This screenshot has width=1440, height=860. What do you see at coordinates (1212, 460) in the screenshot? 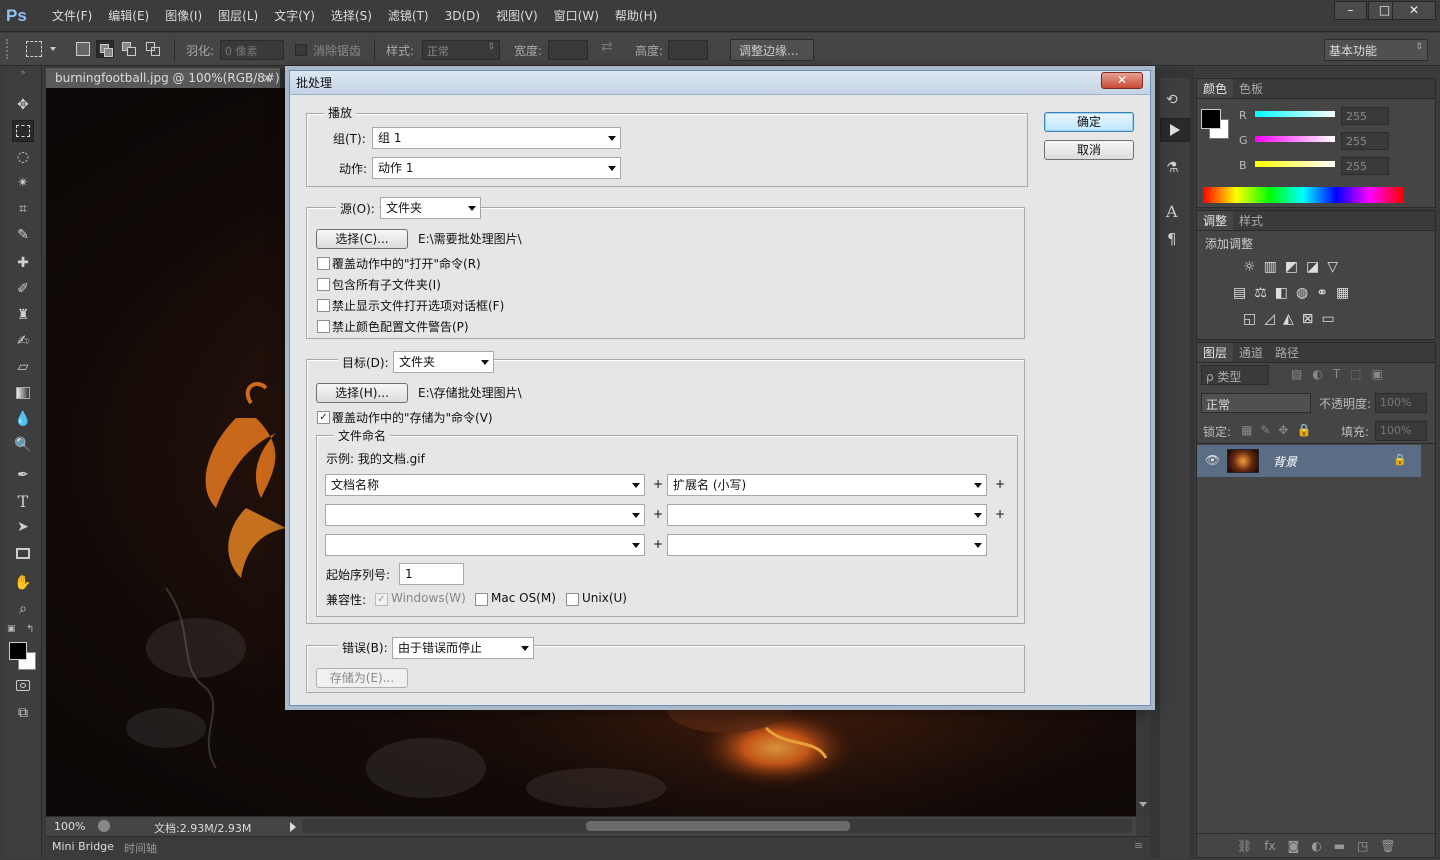
I see `eye-icon: 👁` at bounding box center [1212, 460].